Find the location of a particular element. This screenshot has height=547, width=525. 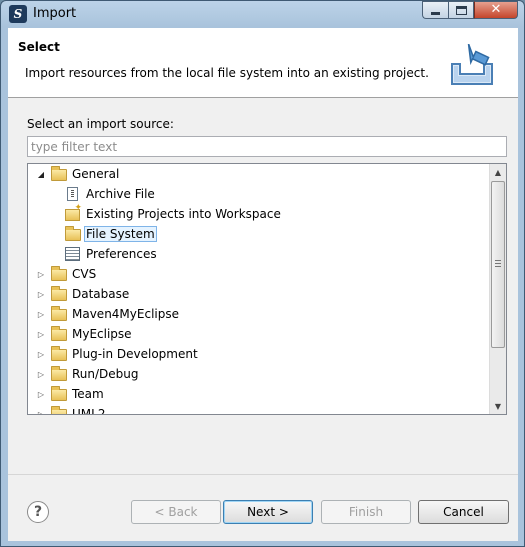

tree-item-label: Maven4MyEclipse is located at coordinates (125, 314).